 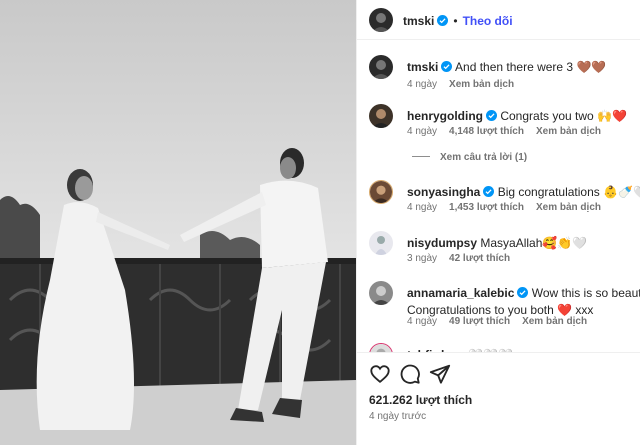 What do you see at coordinates (418, 21) in the screenshot?
I see `author-username: tmski` at bounding box center [418, 21].